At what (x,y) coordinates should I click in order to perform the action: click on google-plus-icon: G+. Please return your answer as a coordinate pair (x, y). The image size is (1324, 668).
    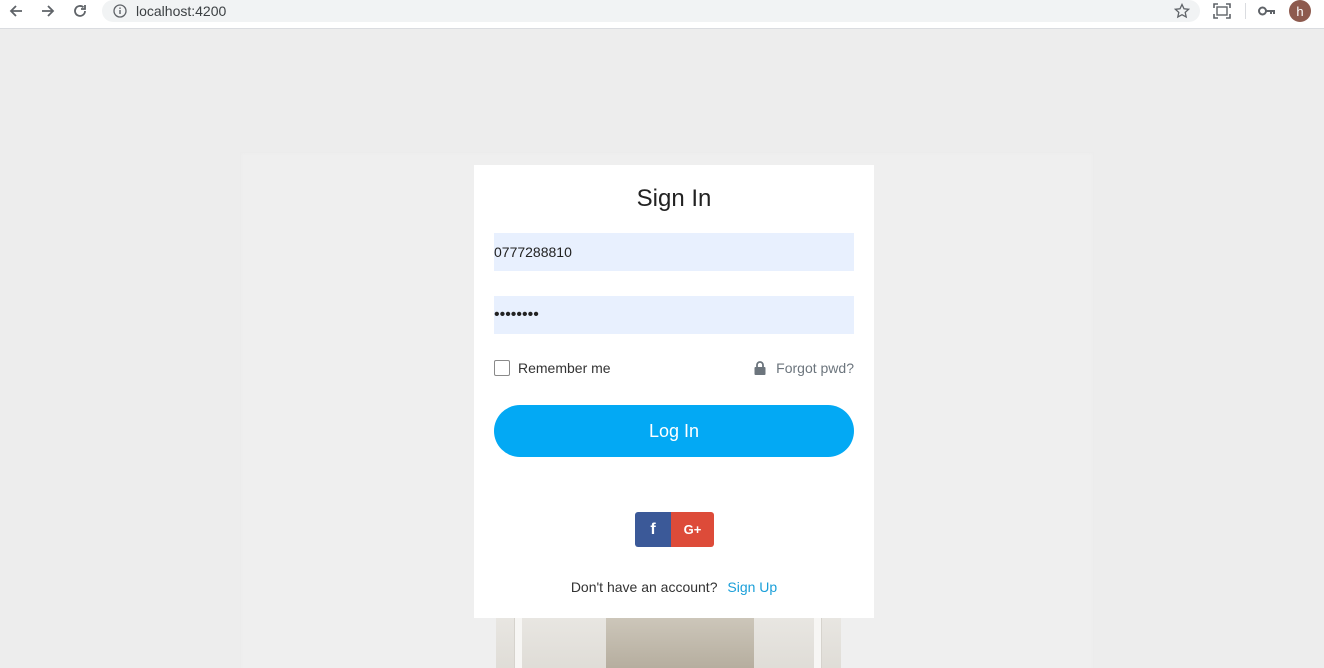
    Looking at the image, I should click on (692, 529).